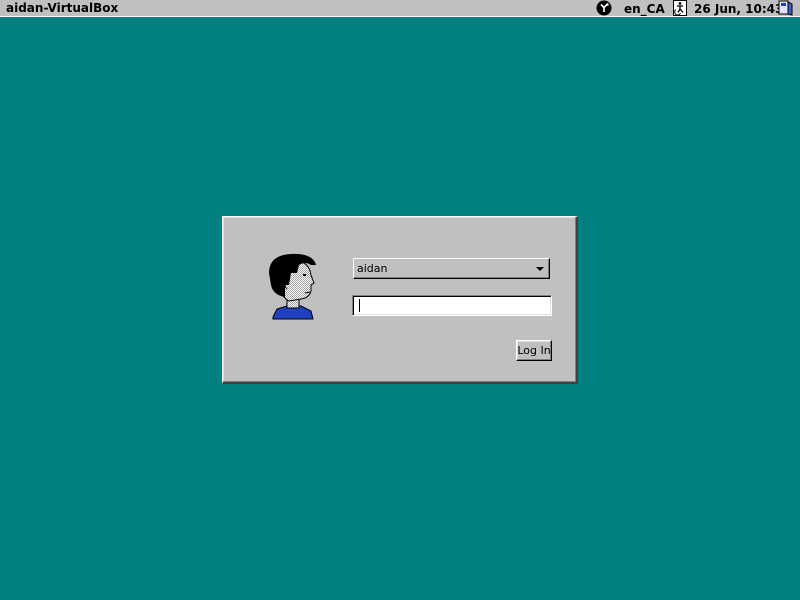 The width and height of the screenshot is (800, 600). Describe the element at coordinates (62, 8) in the screenshot. I see `hostname-label: aidan-VirtualBox` at that location.